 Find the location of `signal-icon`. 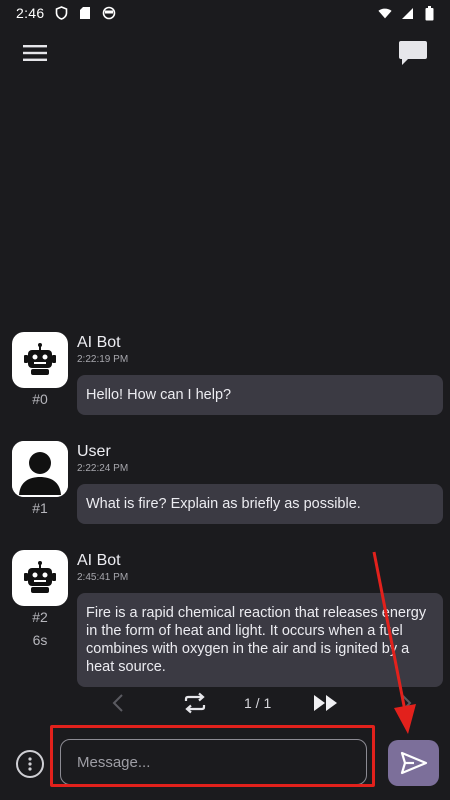

signal-icon is located at coordinates (407, 13).